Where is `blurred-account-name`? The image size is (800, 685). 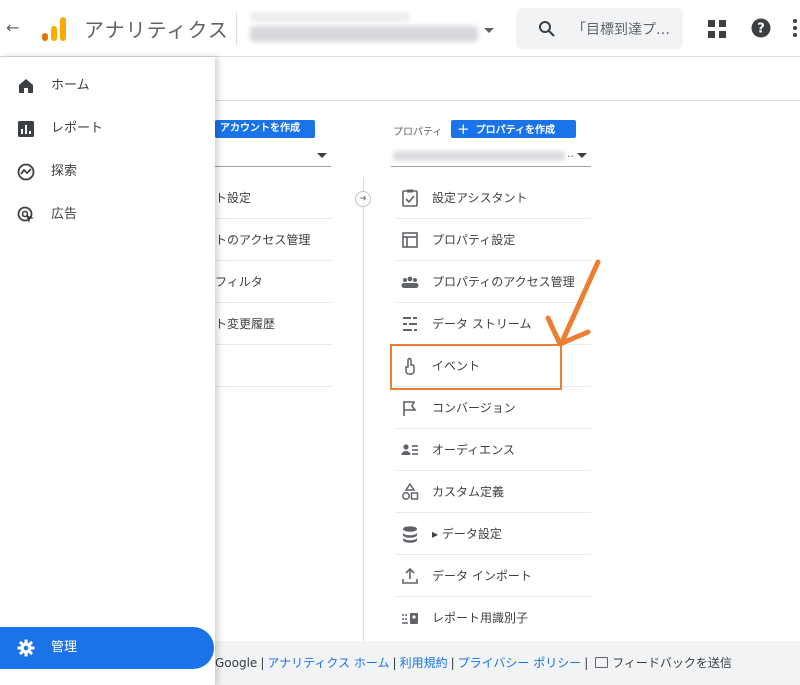 blurred-account-name is located at coordinates (330, 17).